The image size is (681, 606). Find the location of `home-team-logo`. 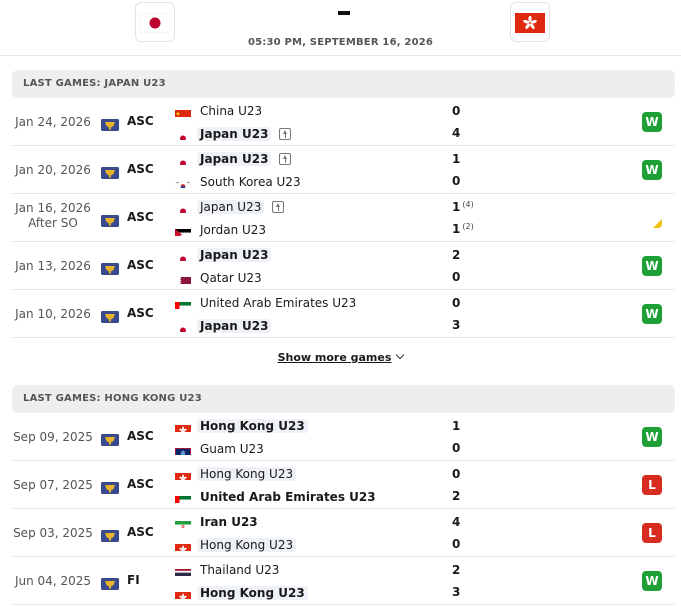

home-team-logo is located at coordinates (155, 22).